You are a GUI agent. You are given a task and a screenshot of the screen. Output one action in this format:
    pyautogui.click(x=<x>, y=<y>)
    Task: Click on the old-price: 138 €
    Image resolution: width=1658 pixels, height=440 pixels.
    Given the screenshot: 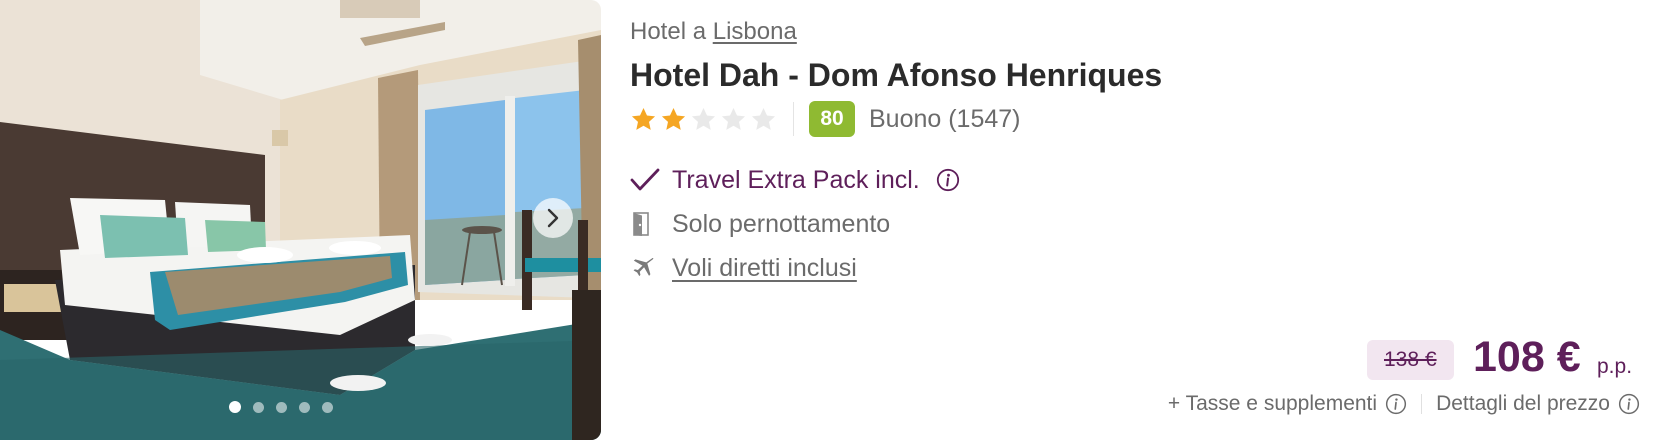 What is the action you would take?
    pyautogui.click(x=1410, y=360)
    